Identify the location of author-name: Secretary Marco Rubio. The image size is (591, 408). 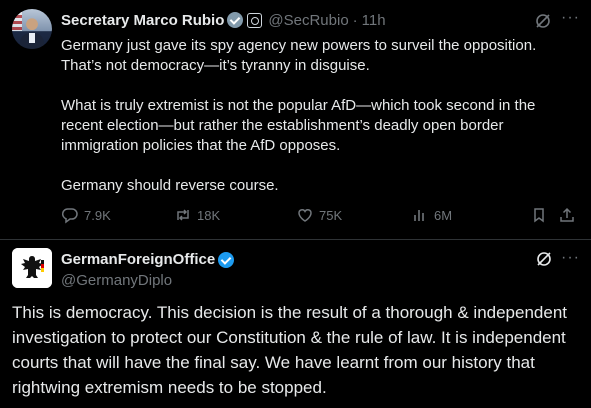
(142, 20).